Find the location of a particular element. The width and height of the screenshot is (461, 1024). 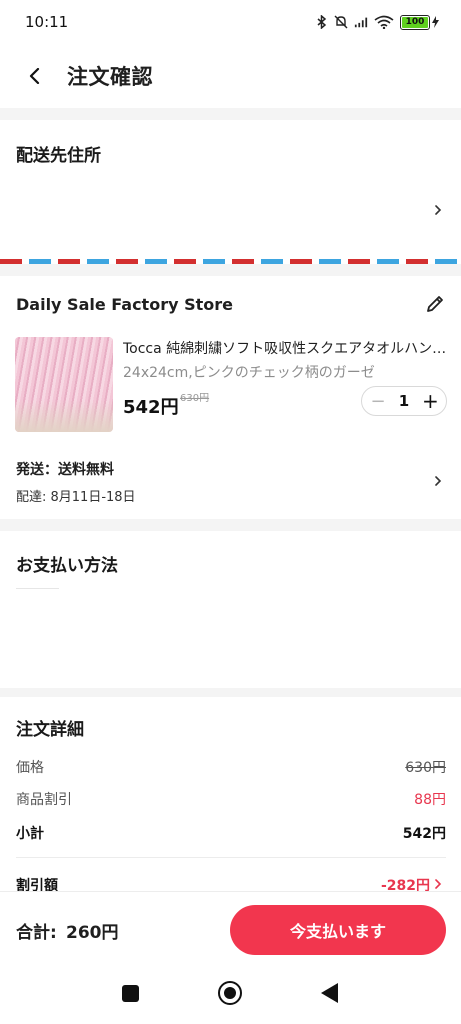

mute-icon is located at coordinates (341, 22).